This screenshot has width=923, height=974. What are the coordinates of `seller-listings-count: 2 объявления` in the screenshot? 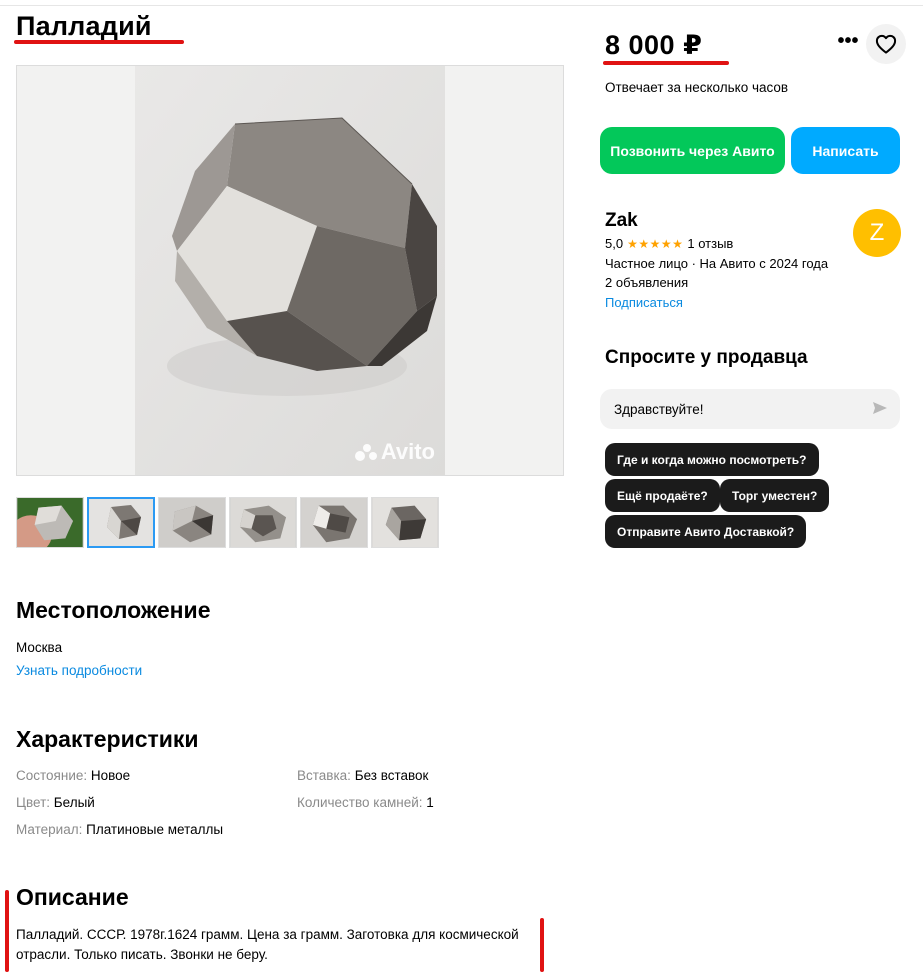 It's located at (646, 282).